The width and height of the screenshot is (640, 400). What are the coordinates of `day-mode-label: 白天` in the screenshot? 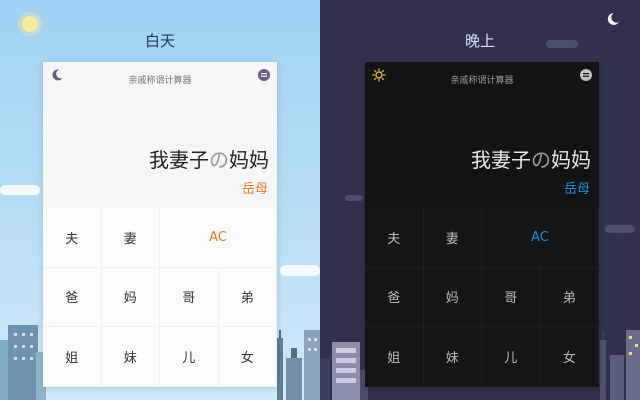 It's located at (159, 41).